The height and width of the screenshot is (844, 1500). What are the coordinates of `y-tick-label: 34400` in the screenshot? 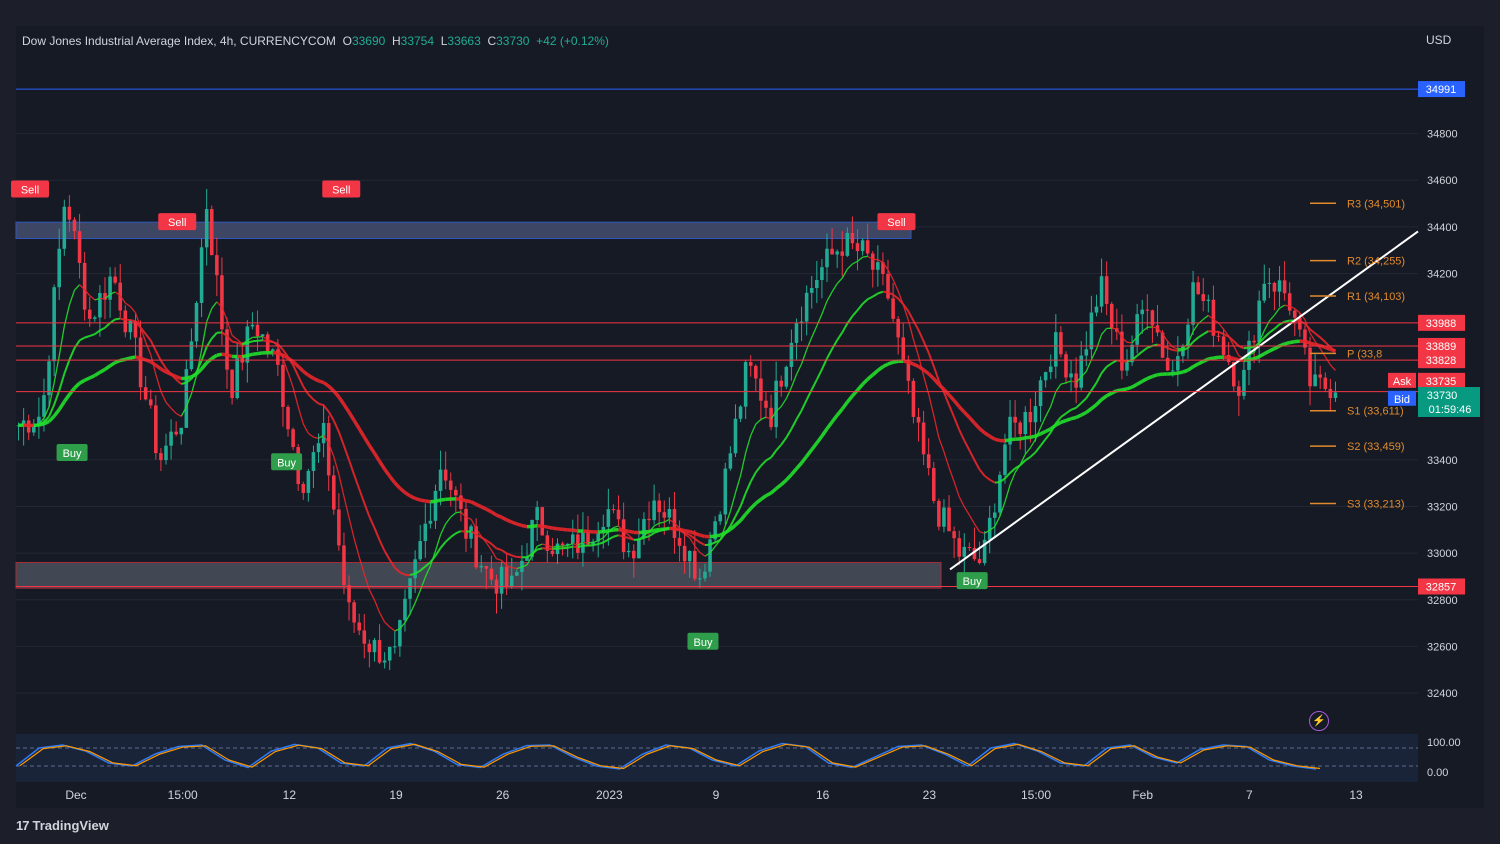 It's located at (1442, 228).